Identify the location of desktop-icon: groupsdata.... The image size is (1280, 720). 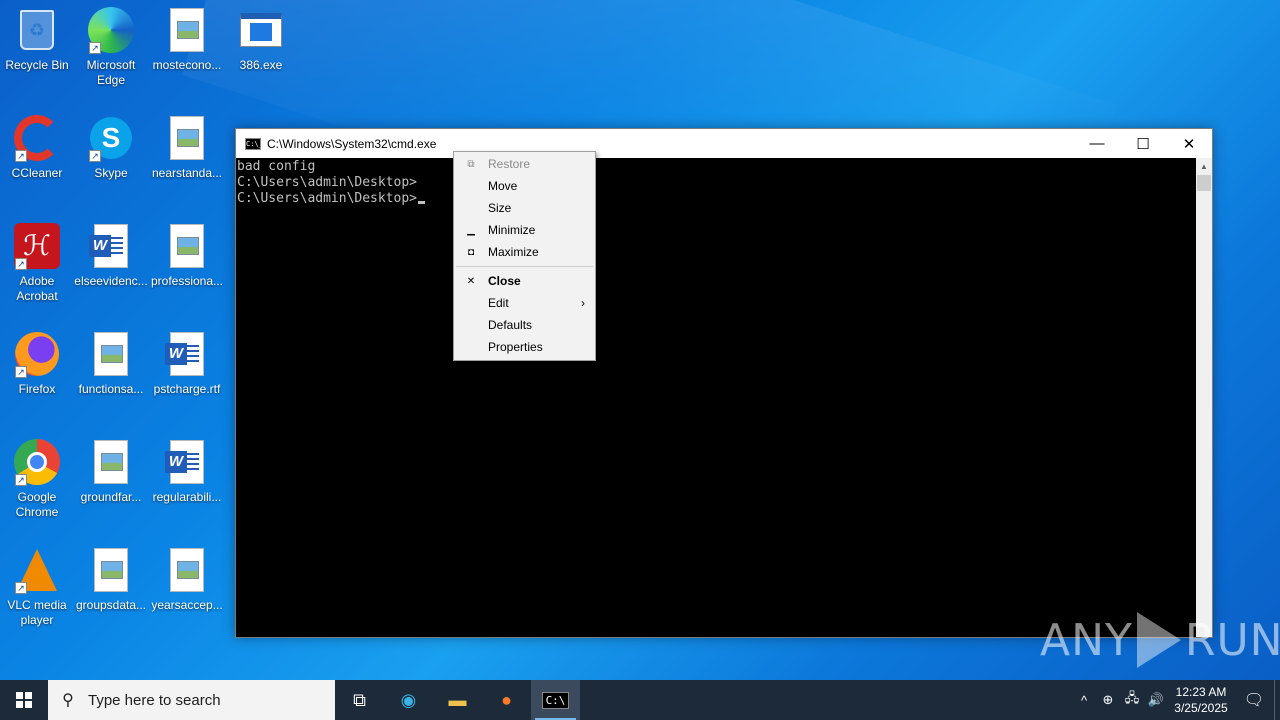
(111, 579).